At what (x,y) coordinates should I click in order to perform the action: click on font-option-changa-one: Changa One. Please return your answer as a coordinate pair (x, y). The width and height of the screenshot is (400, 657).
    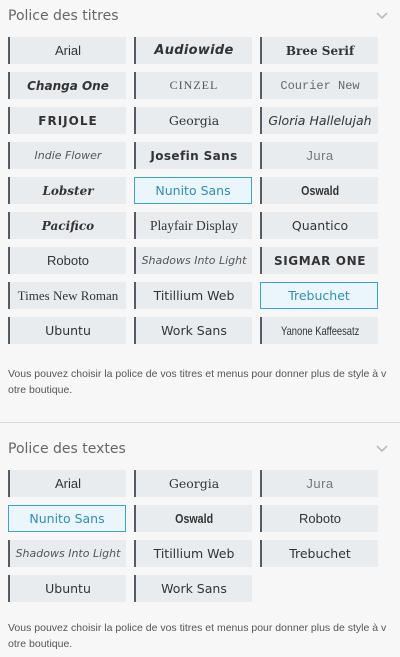
    Looking at the image, I should click on (67, 85).